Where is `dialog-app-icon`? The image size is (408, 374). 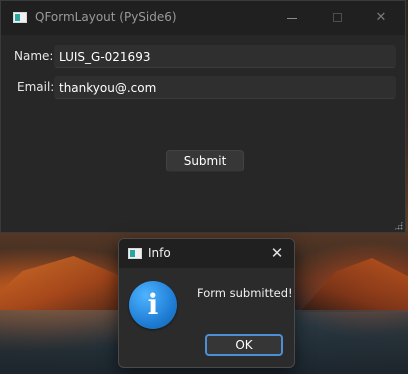 dialog-app-icon is located at coordinates (135, 253).